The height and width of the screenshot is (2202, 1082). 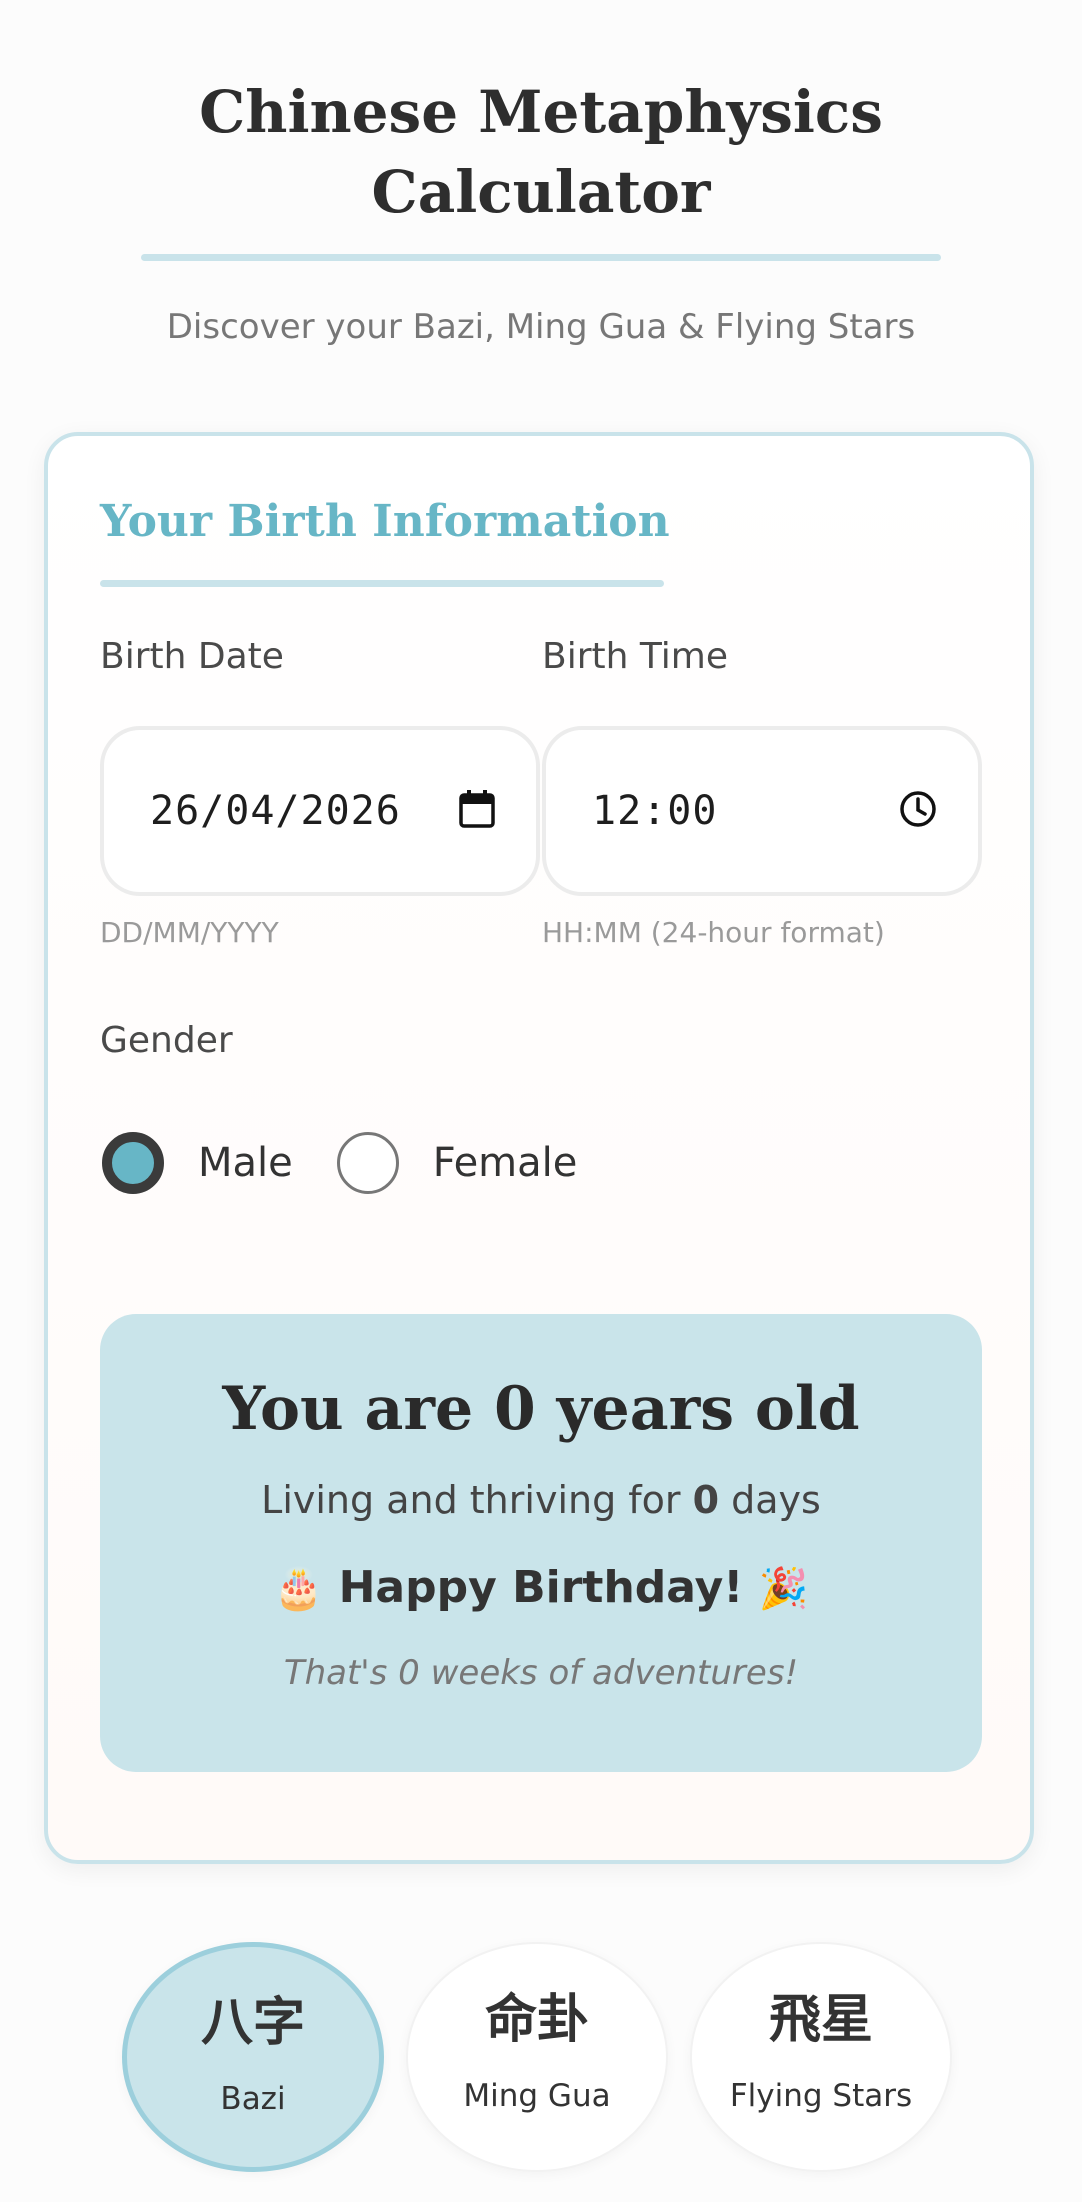 I want to click on age-days-prefix: Living and thriving for, so click(x=477, y=1500).